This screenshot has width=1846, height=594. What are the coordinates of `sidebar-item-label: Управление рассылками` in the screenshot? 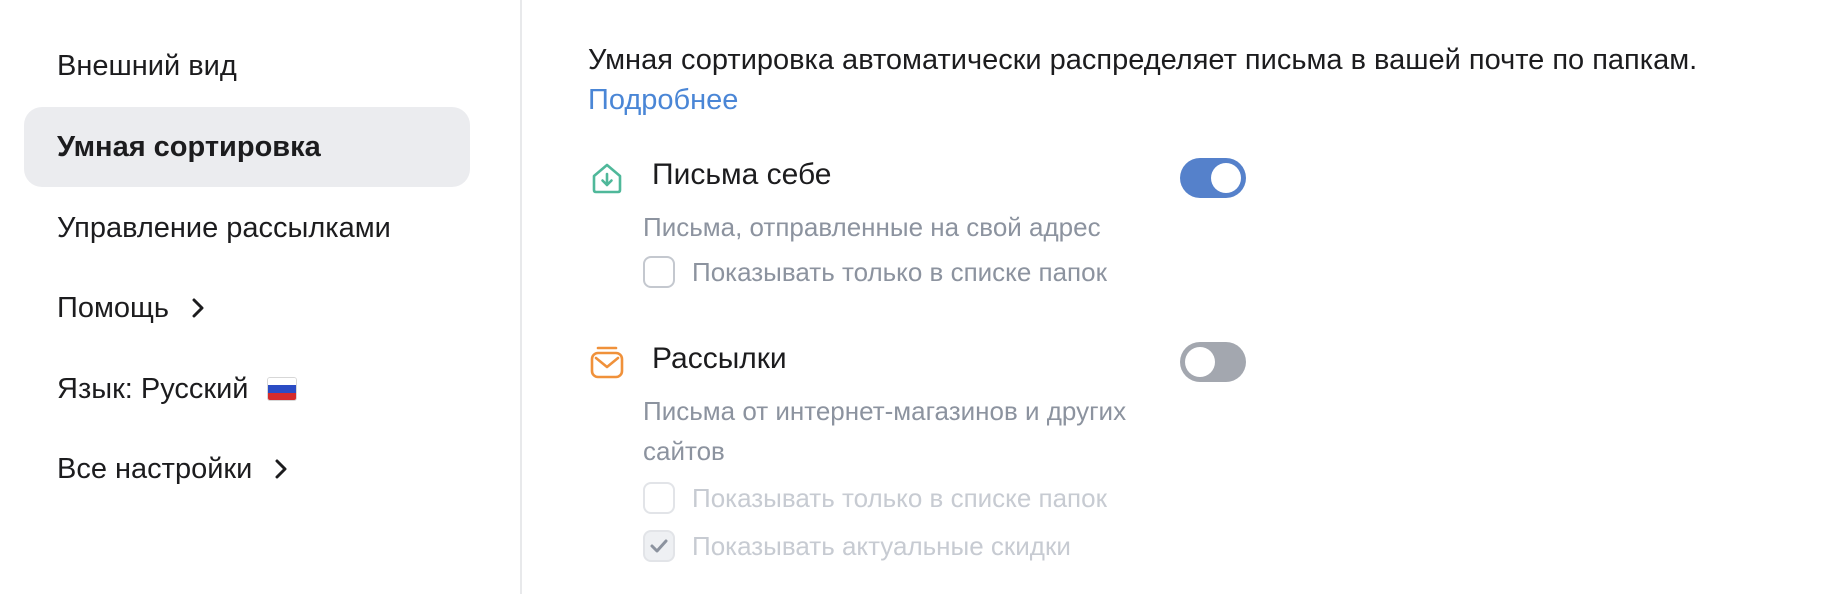 It's located at (224, 227).